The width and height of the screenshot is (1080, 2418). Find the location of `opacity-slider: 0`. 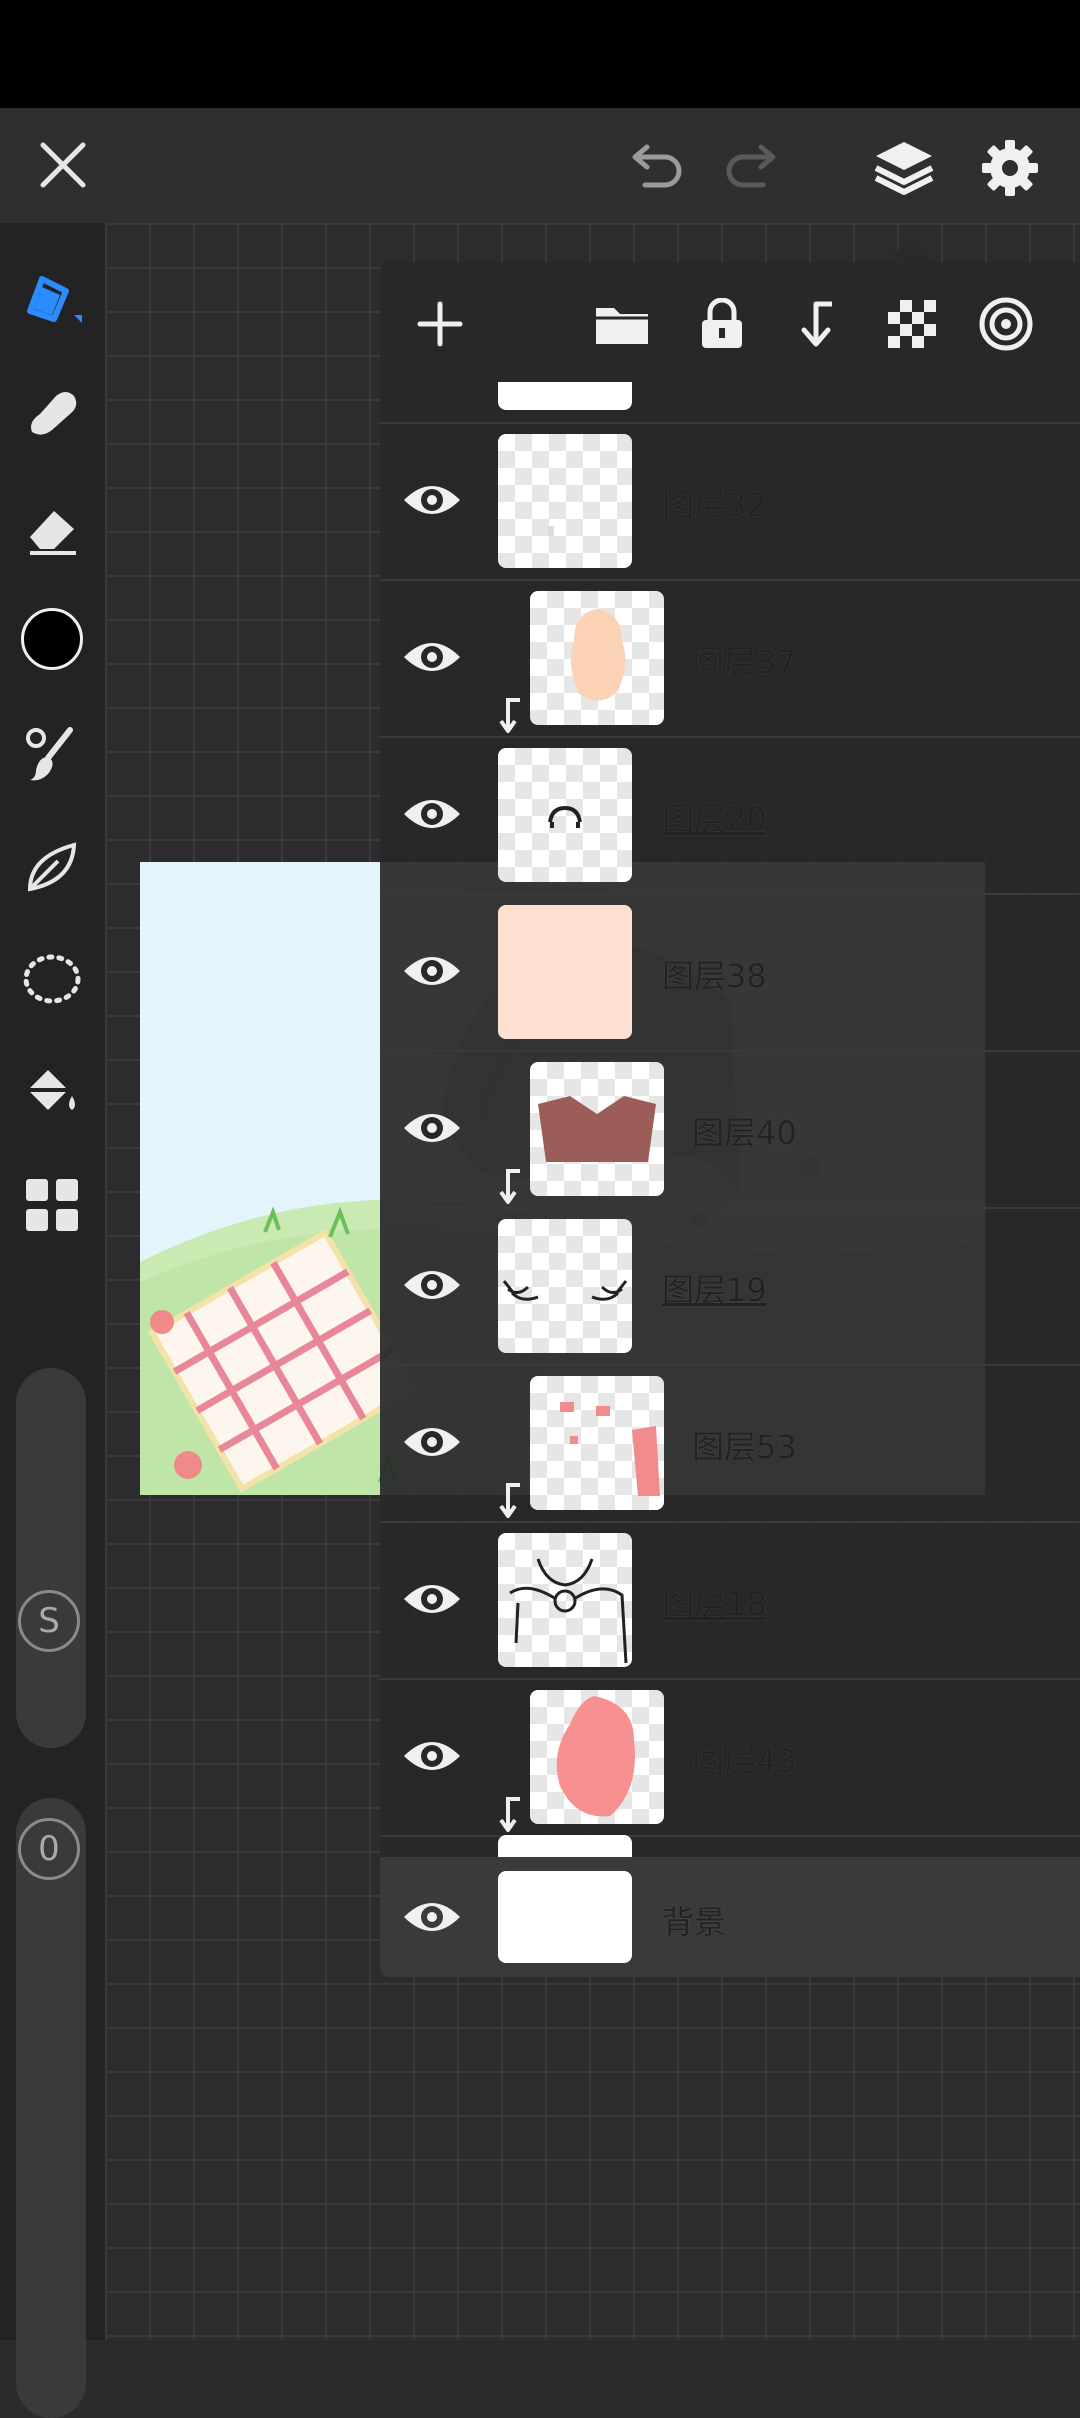

opacity-slider: 0 is located at coordinates (51, 2108).